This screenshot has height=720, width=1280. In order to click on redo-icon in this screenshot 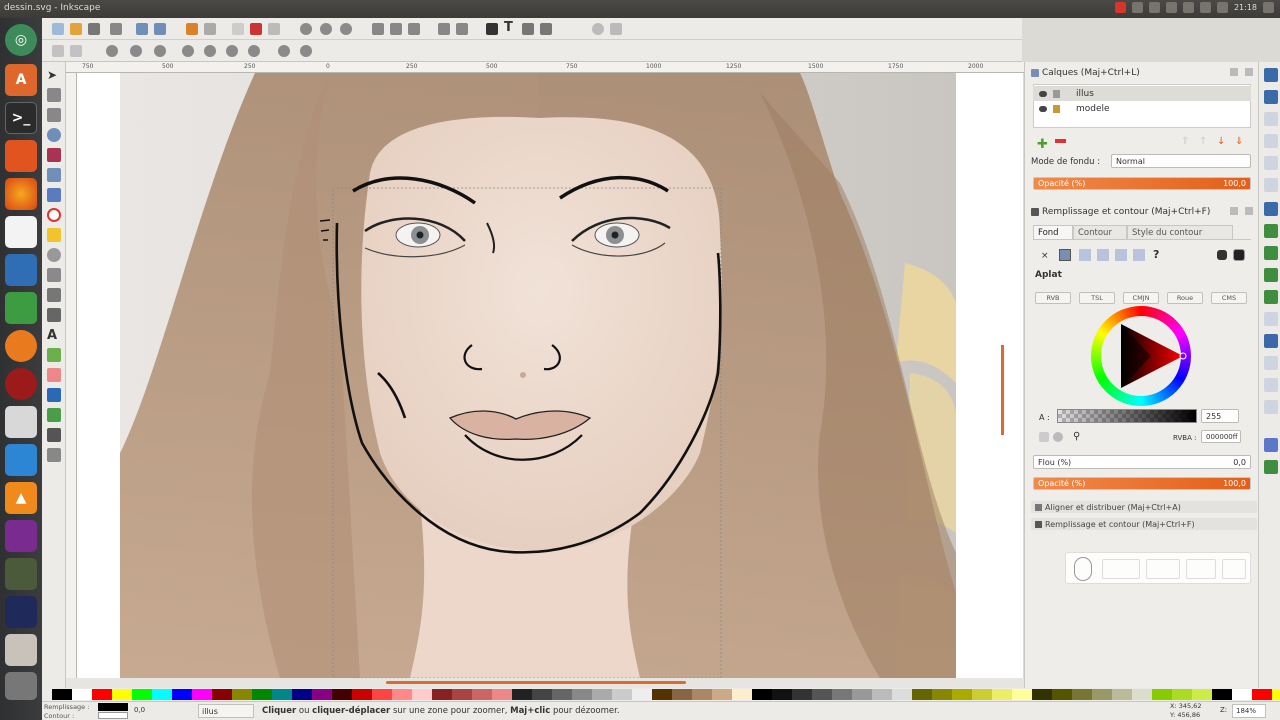, I will do `click(210, 29)`.